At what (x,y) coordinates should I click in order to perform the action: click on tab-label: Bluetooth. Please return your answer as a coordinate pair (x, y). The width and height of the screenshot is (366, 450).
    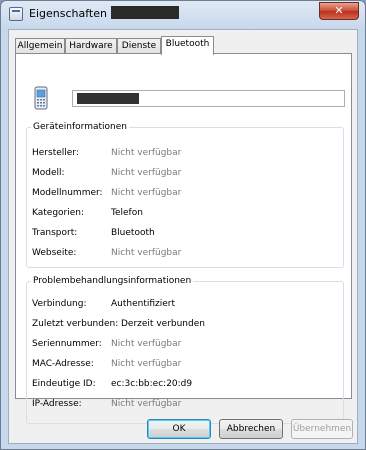
    Looking at the image, I should click on (187, 44).